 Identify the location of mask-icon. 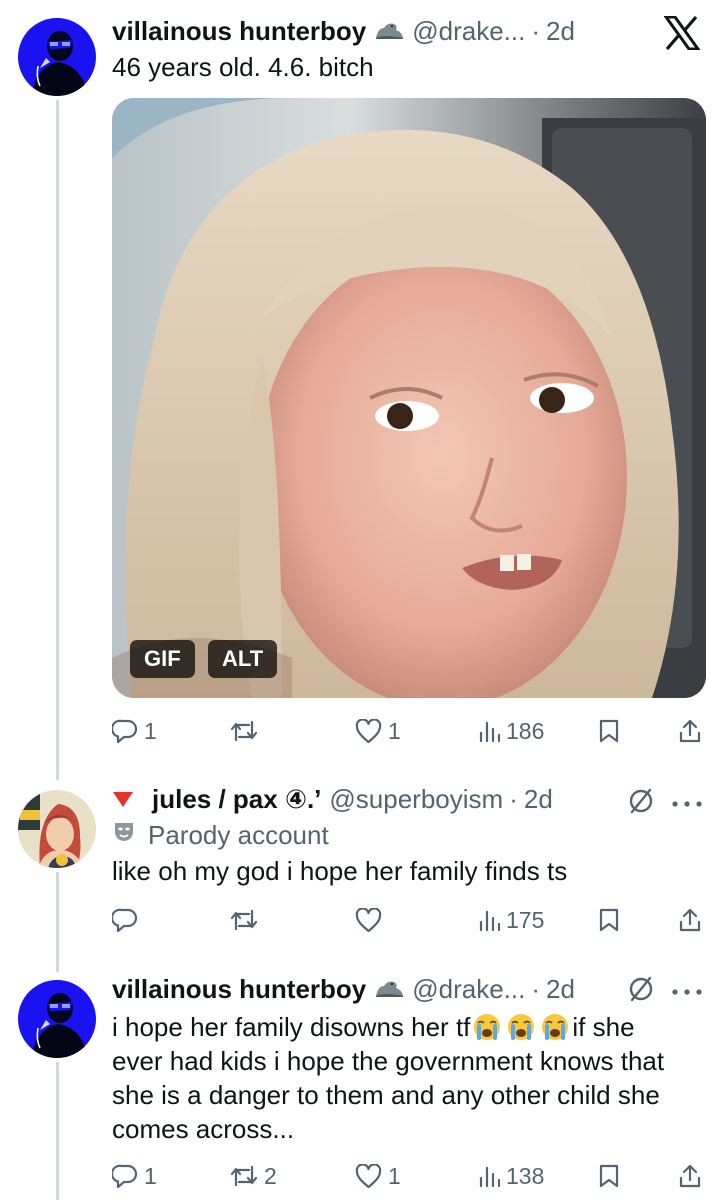
(124, 835).